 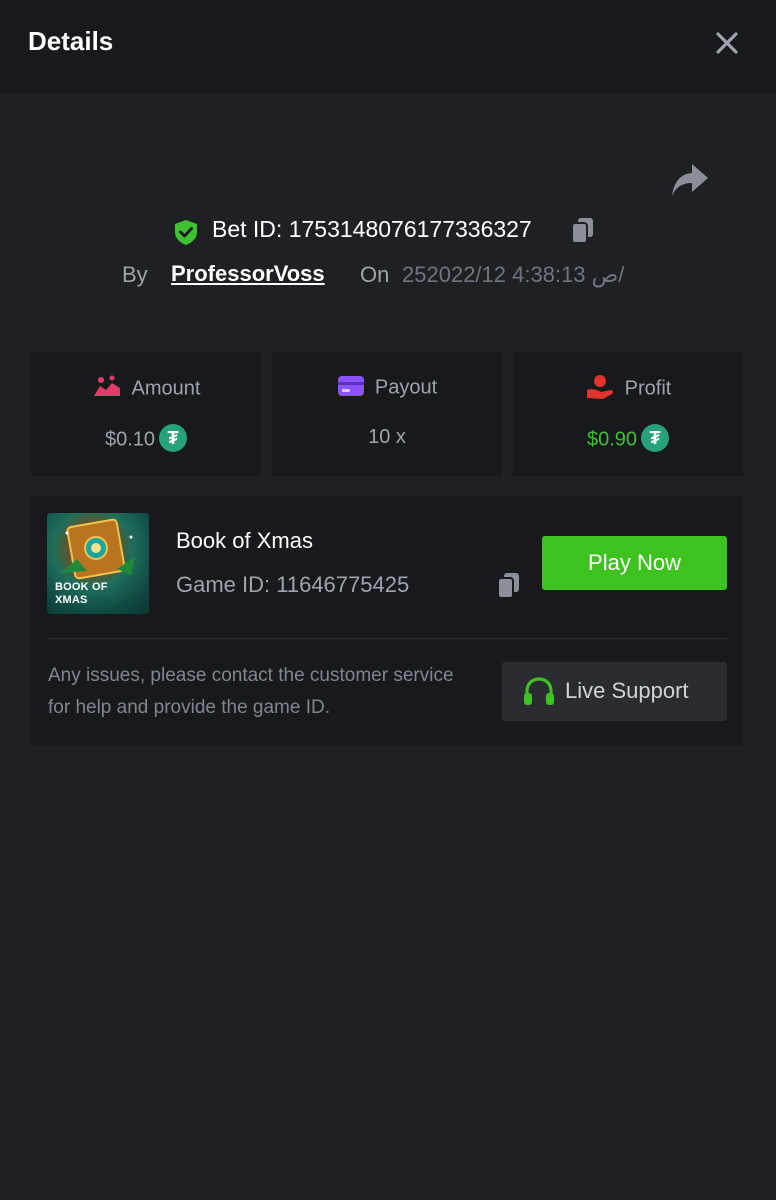 What do you see at coordinates (71, 41) in the screenshot?
I see `page-title: Details` at bounding box center [71, 41].